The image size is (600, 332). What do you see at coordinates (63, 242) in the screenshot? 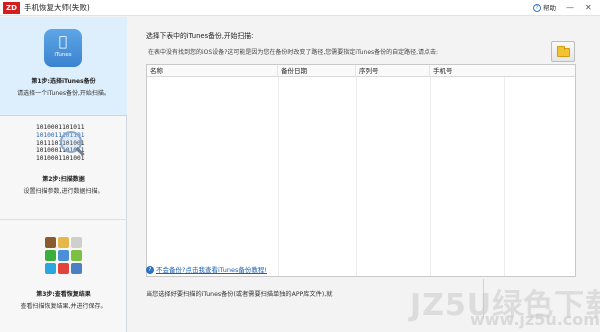
I see `notes-icon` at bounding box center [63, 242].